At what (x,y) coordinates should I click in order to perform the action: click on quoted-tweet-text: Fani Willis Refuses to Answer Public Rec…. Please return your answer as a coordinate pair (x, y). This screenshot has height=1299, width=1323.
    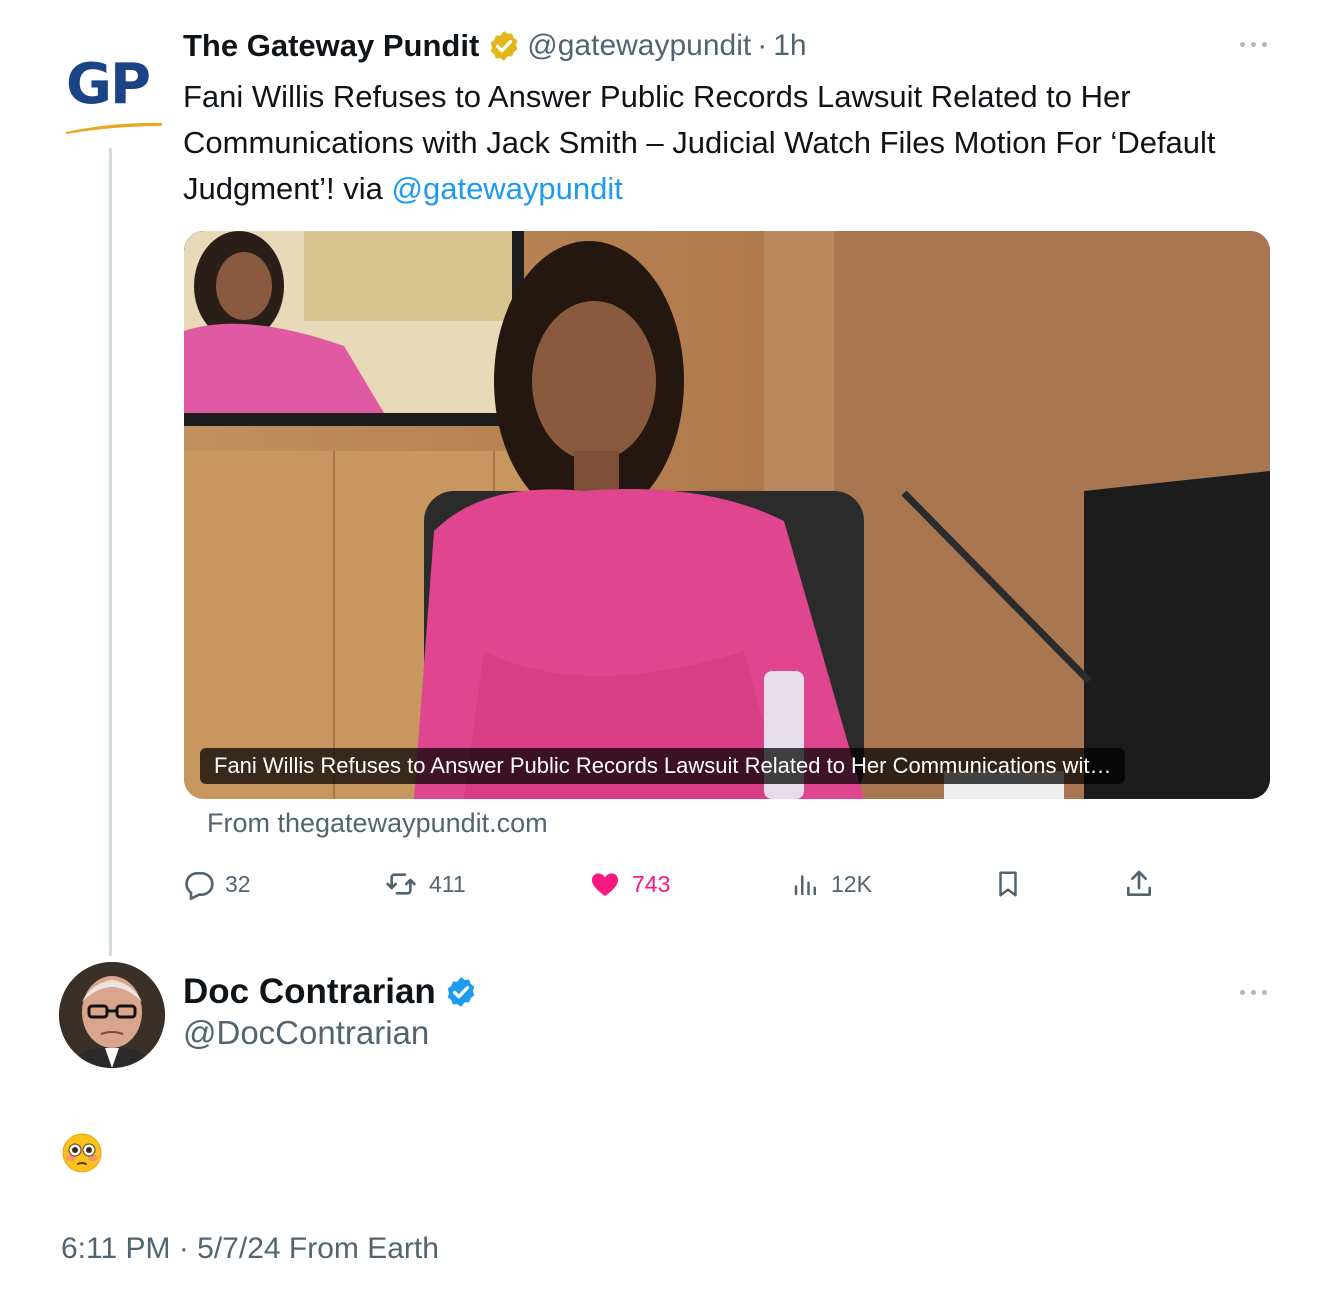
    Looking at the image, I should click on (723, 143).